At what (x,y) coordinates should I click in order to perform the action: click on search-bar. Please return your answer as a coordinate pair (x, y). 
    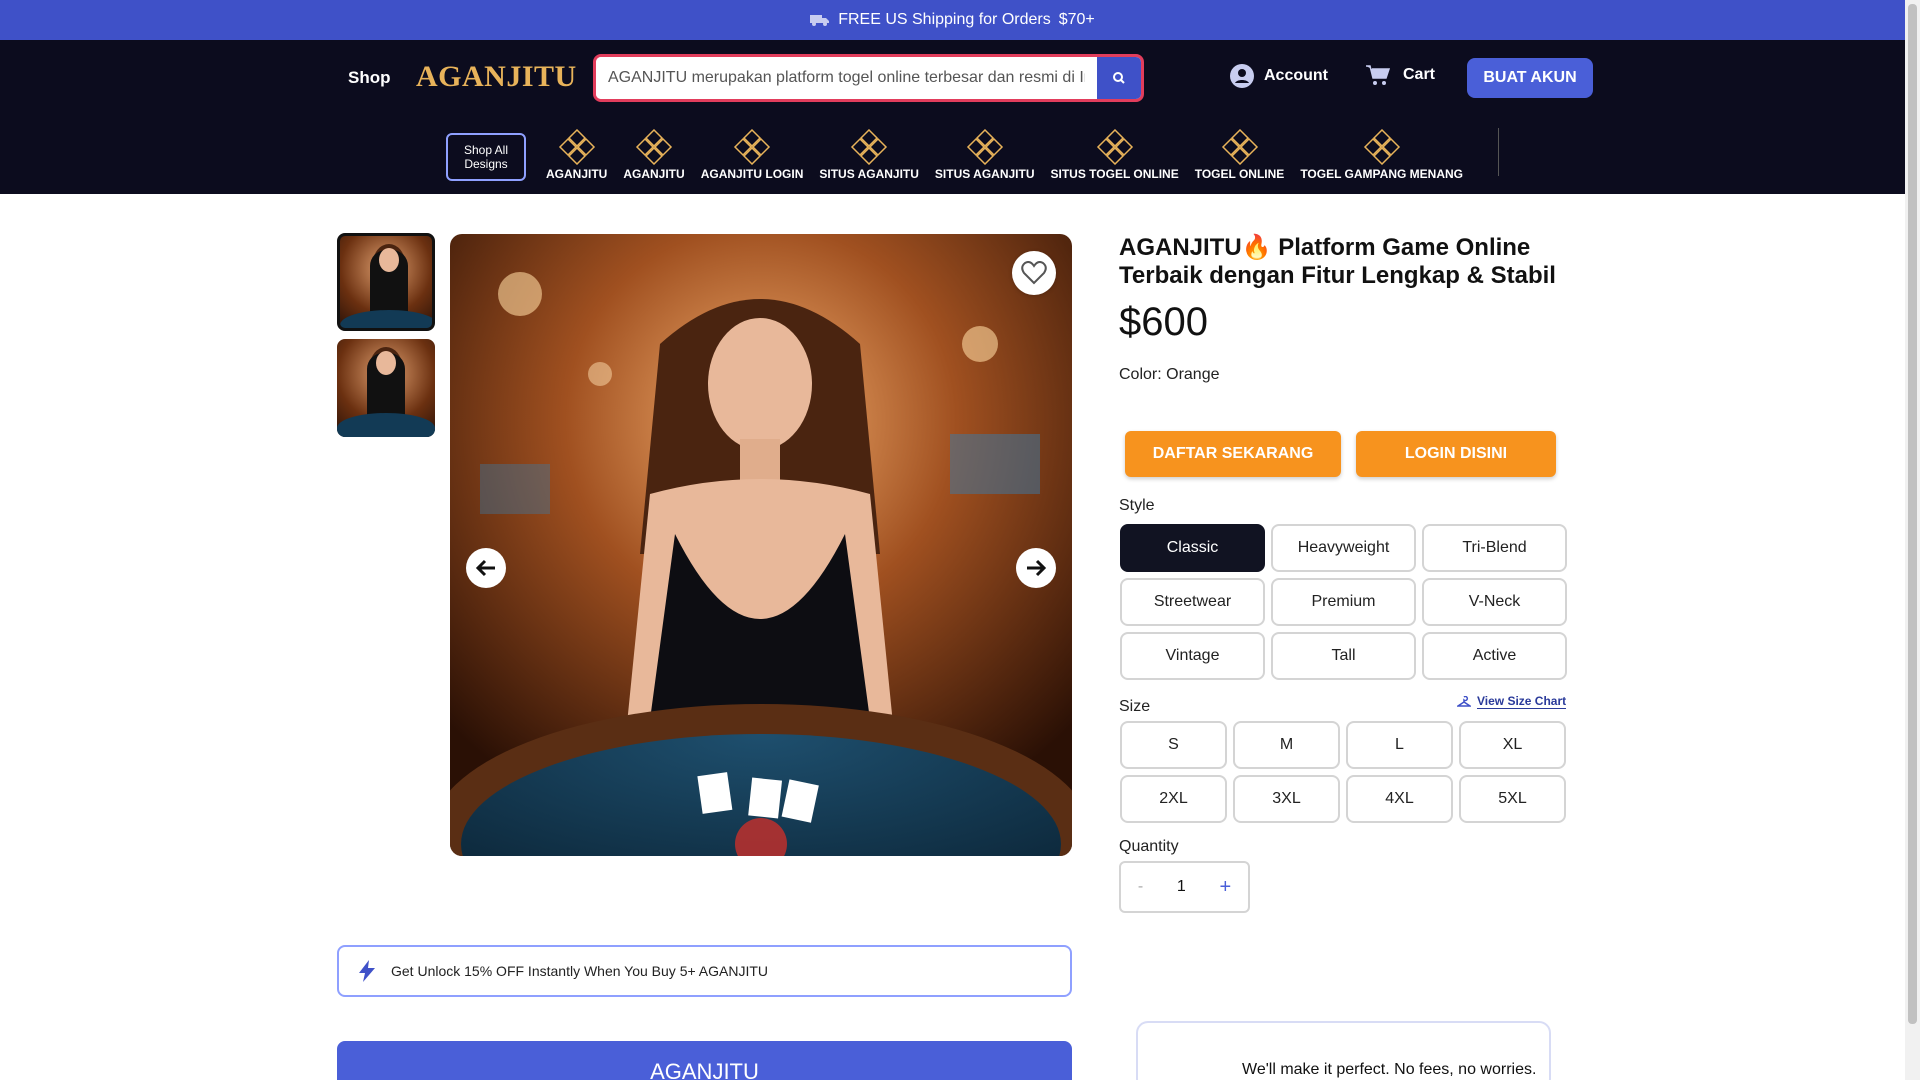
    Looking at the image, I should click on (868, 78).